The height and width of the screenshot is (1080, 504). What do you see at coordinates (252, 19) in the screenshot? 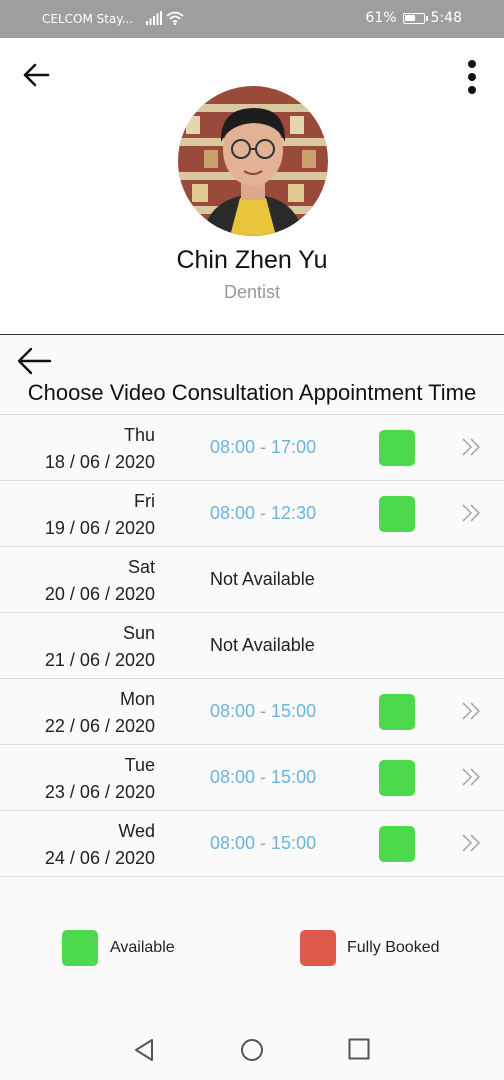
I see `status-bar: CELCOM Stay... 61% 5:48` at bounding box center [252, 19].